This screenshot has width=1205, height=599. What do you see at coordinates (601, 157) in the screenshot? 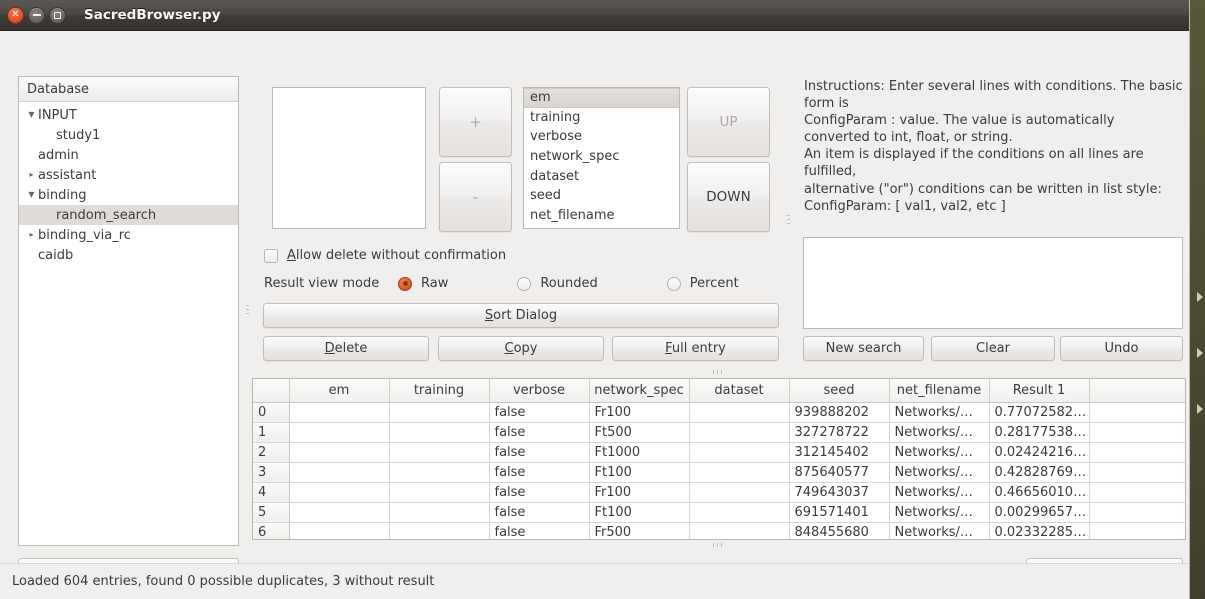
I see `selected-column-item: network_spec` at bounding box center [601, 157].